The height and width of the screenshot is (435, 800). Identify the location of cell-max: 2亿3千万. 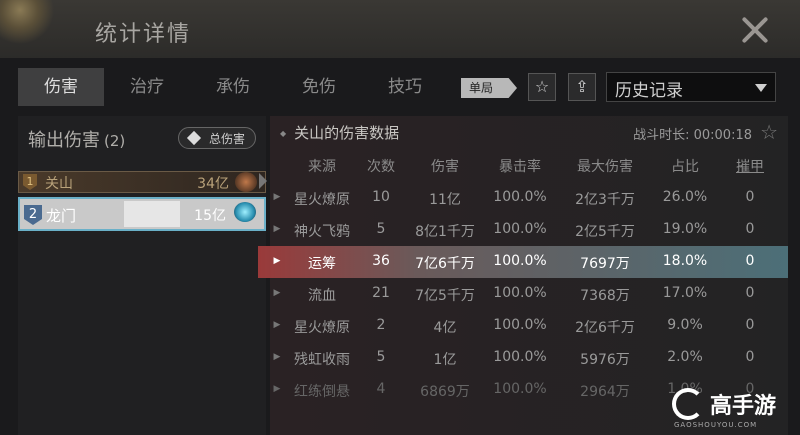
(605, 200).